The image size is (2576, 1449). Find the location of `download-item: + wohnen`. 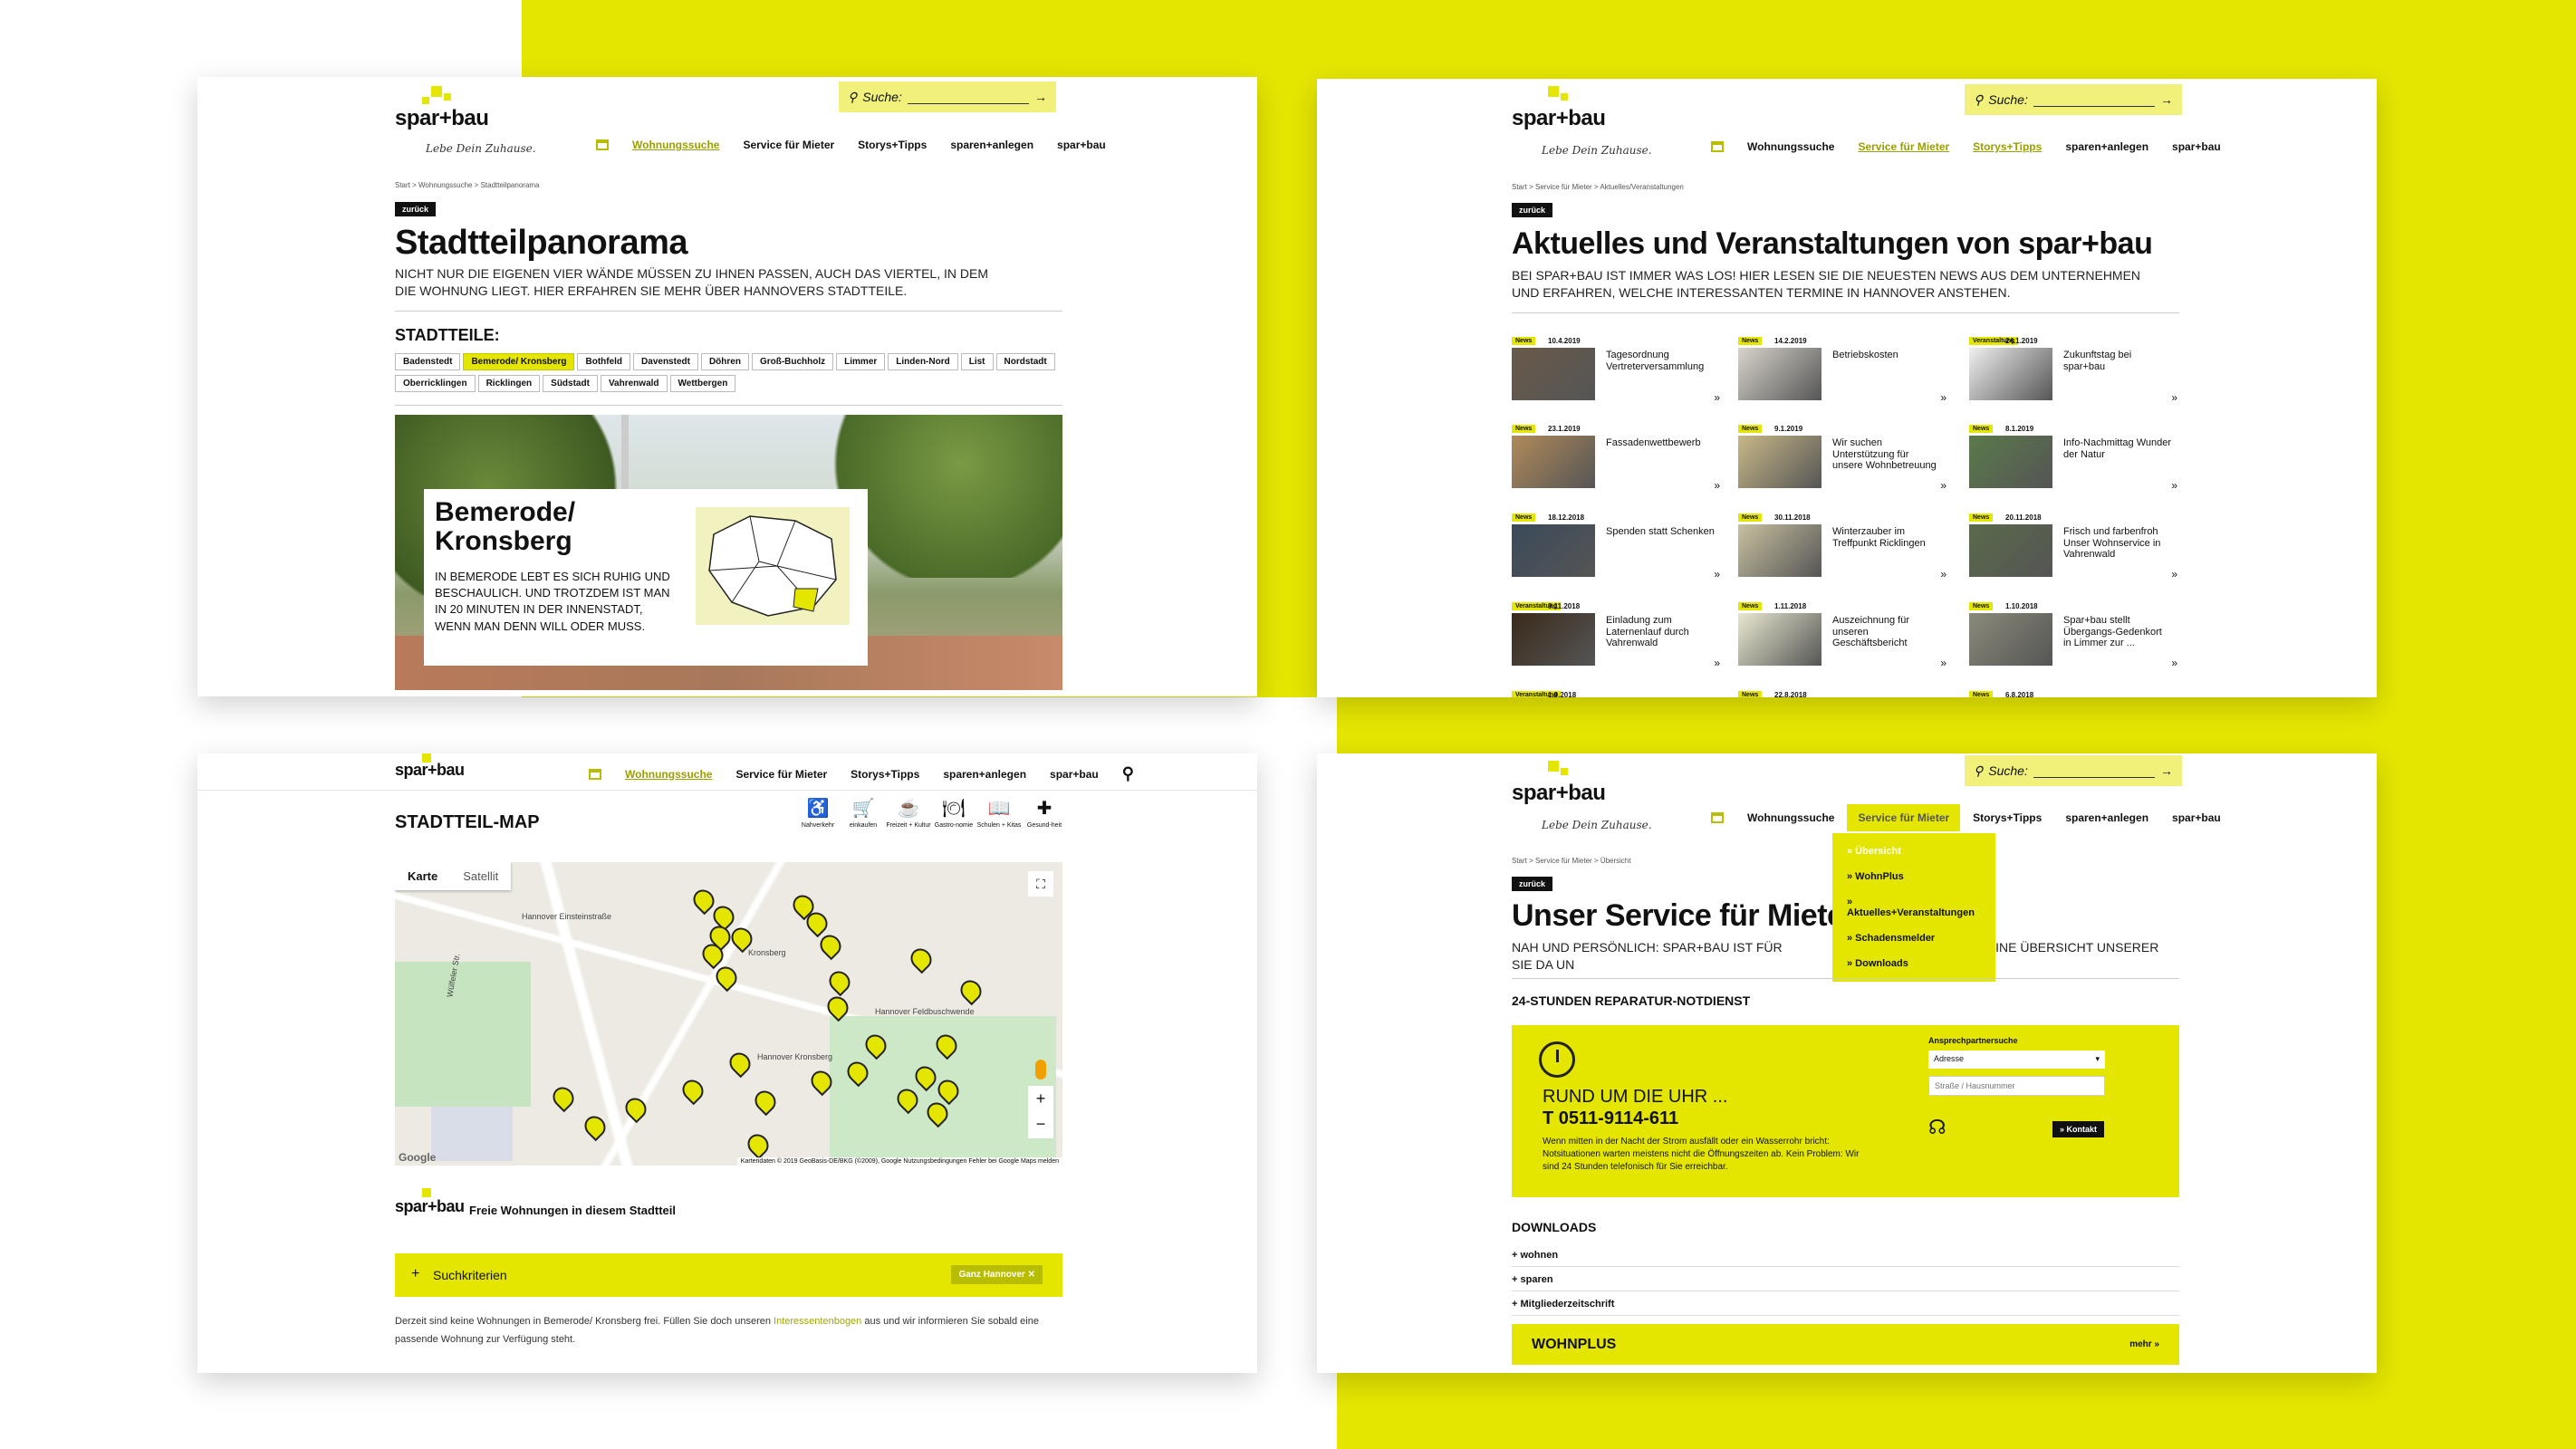

download-item: + wohnen is located at coordinates (1845, 1255).